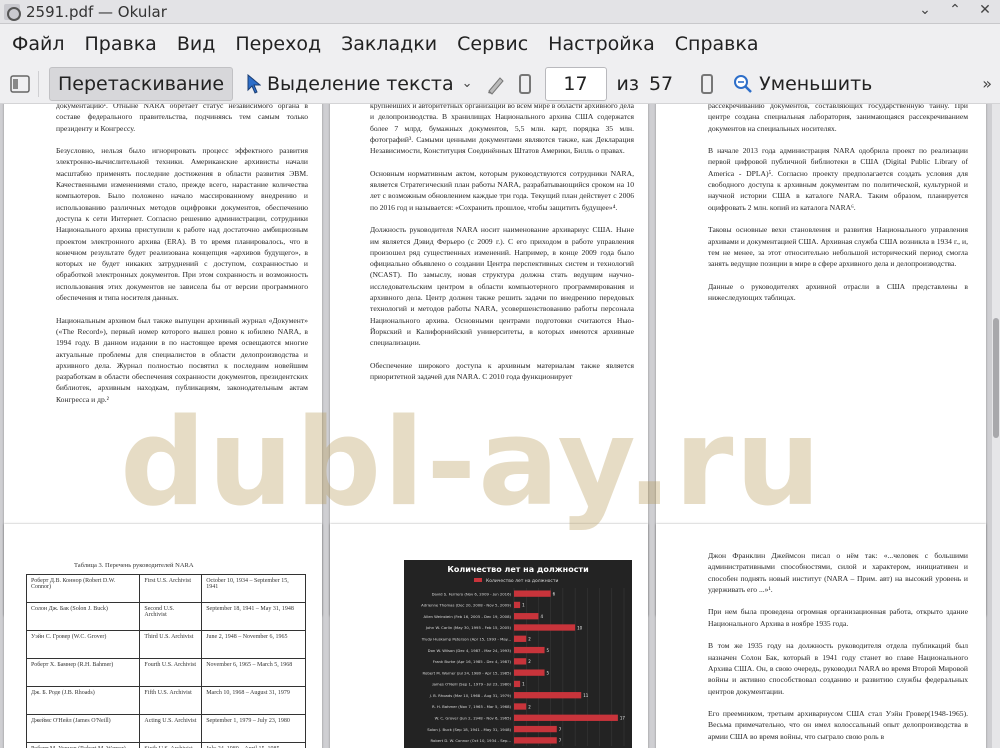 Image resolution: width=1000 pixels, height=748 pixels. Describe the element at coordinates (83, 616) in the screenshot. I see `table-cell-name: Солон Дж. Бак (Solon J. Buck)` at that location.